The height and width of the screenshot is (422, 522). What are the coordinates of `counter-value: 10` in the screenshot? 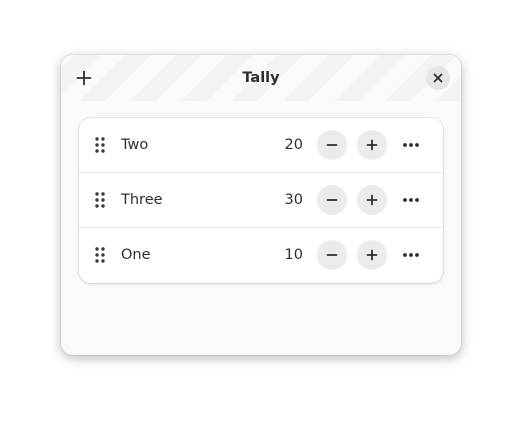 It's located at (293, 255).